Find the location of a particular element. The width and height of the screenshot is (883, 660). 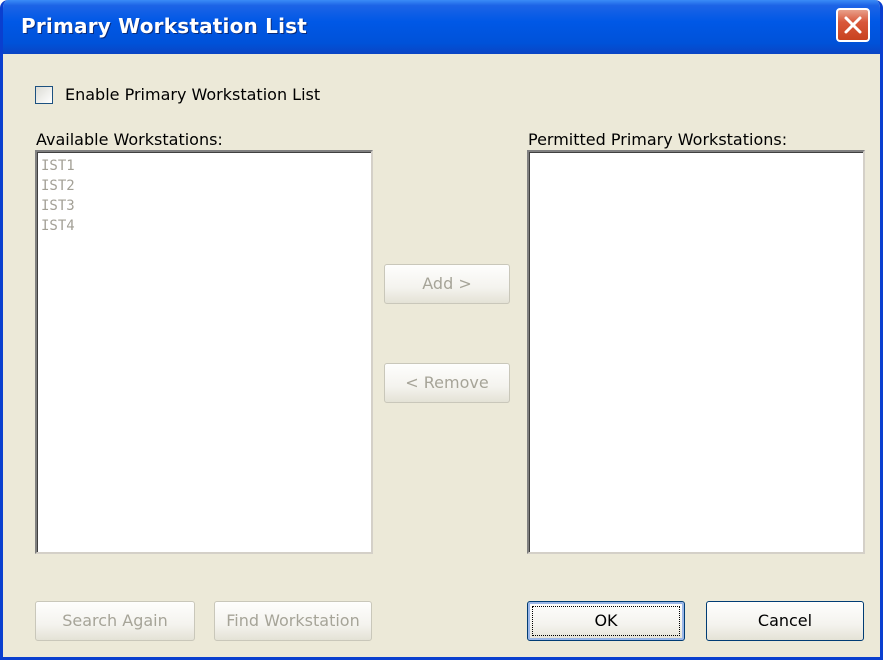

close-button is located at coordinates (853, 25).